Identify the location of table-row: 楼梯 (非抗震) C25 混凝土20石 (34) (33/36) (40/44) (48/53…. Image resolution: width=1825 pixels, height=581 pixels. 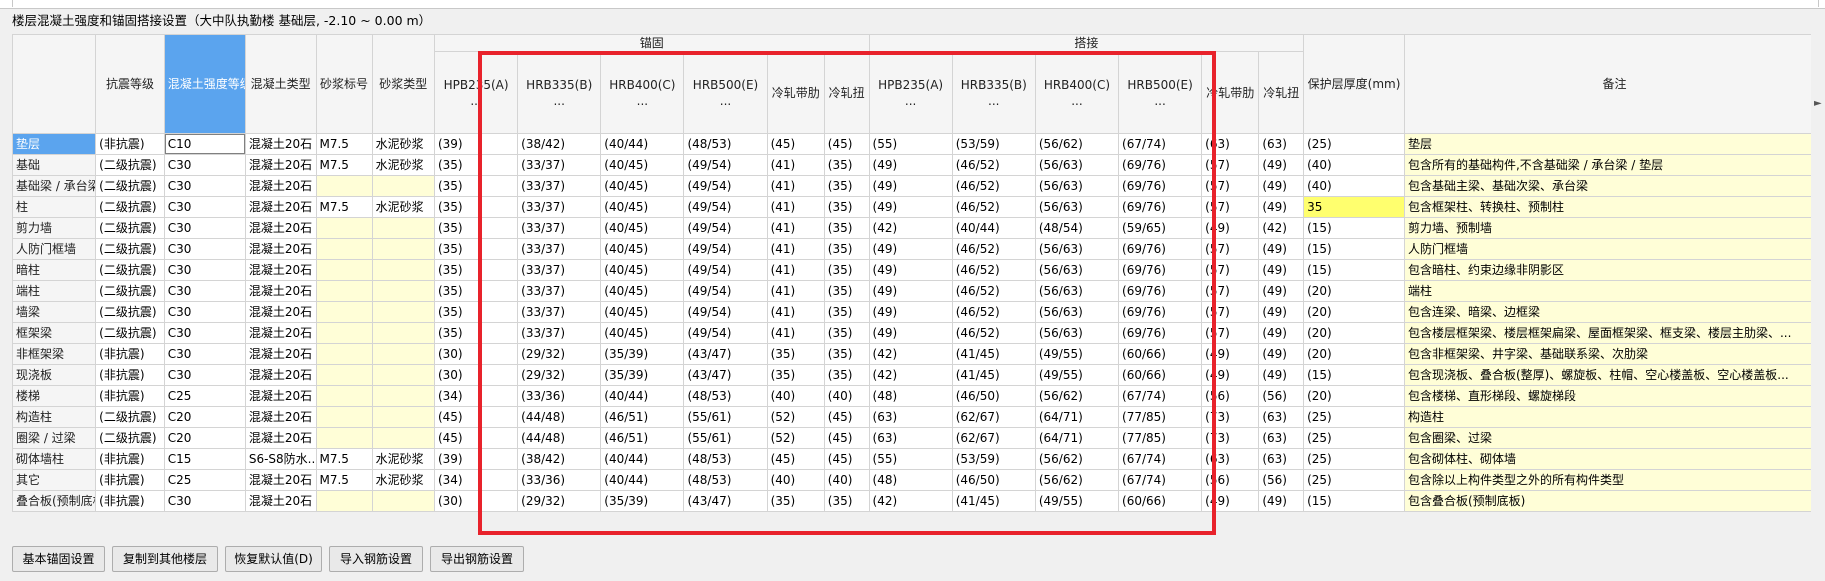
(914, 396).